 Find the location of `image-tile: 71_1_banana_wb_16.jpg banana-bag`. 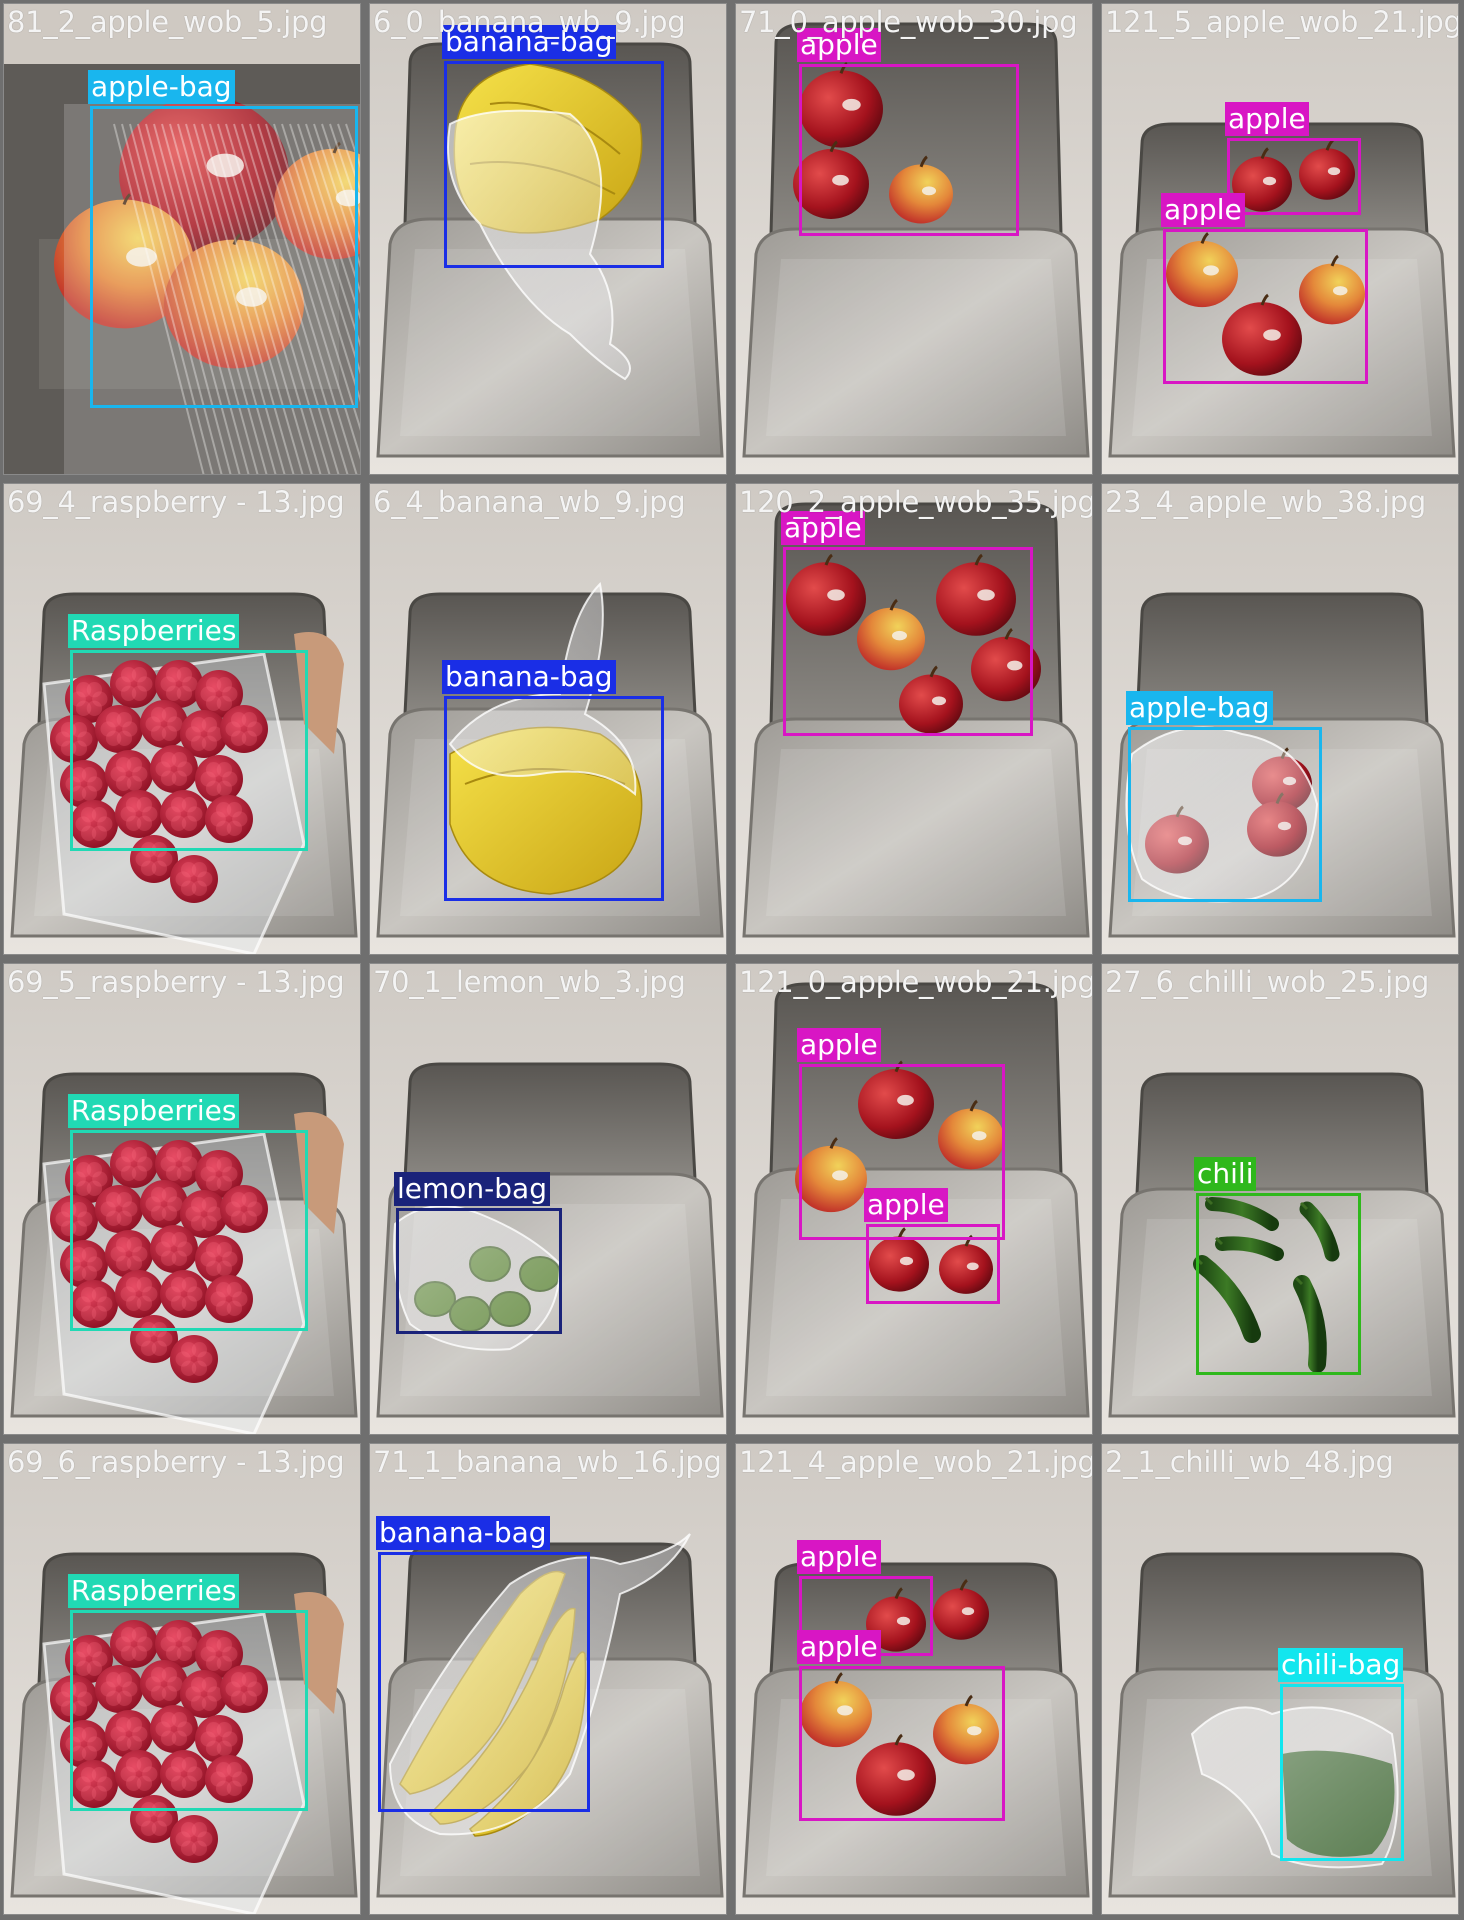

image-tile: 71_1_banana_wb_16.jpg banana-bag is located at coordinates (548, 1679).